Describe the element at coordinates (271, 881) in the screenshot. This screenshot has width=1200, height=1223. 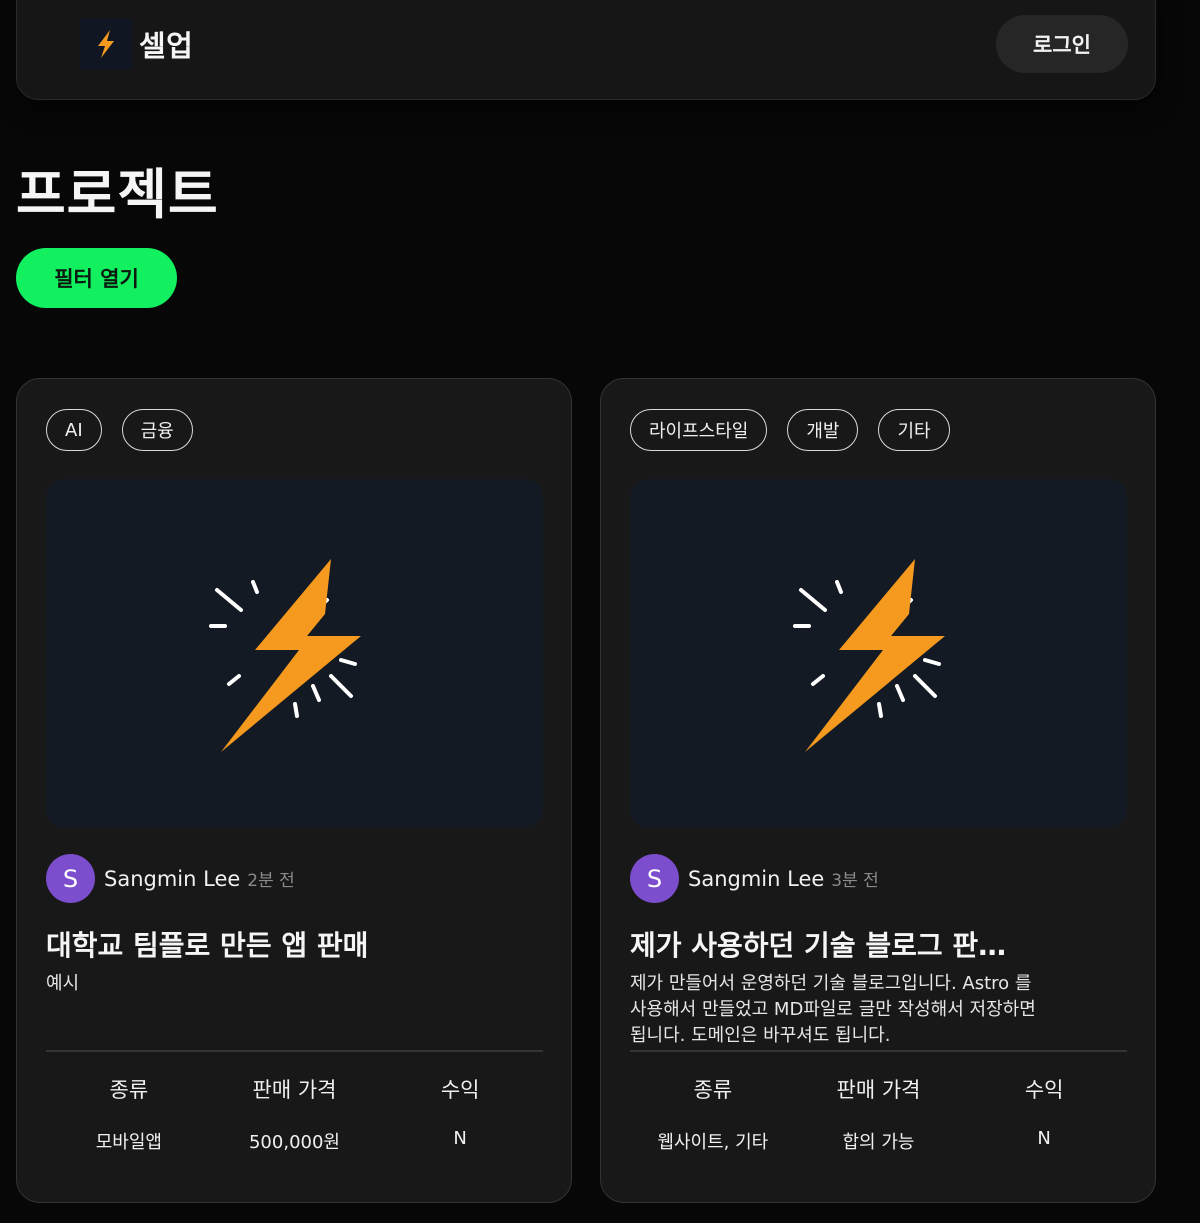
I see `post-time: 2분 전` at that location.